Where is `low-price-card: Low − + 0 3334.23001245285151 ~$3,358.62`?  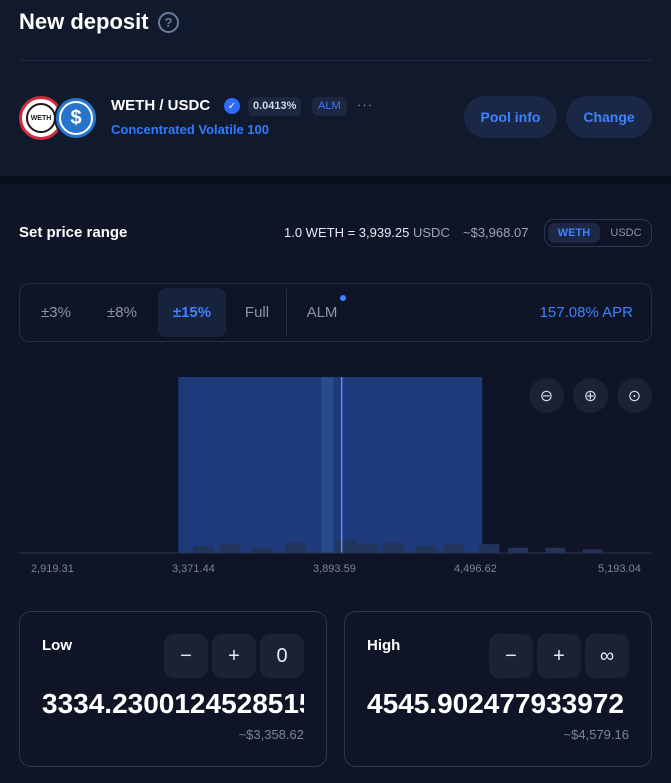 low-price-card: Low − + 0 3334.23001245285151 ~$3,358.62 is located at coordinates (173, 689).